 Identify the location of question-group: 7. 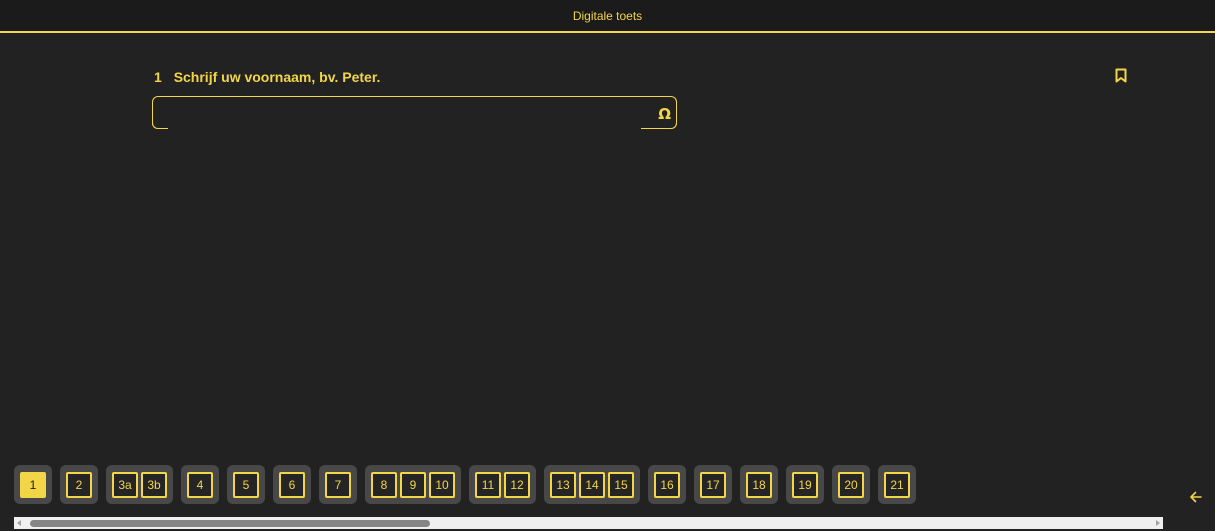
(338, 484).